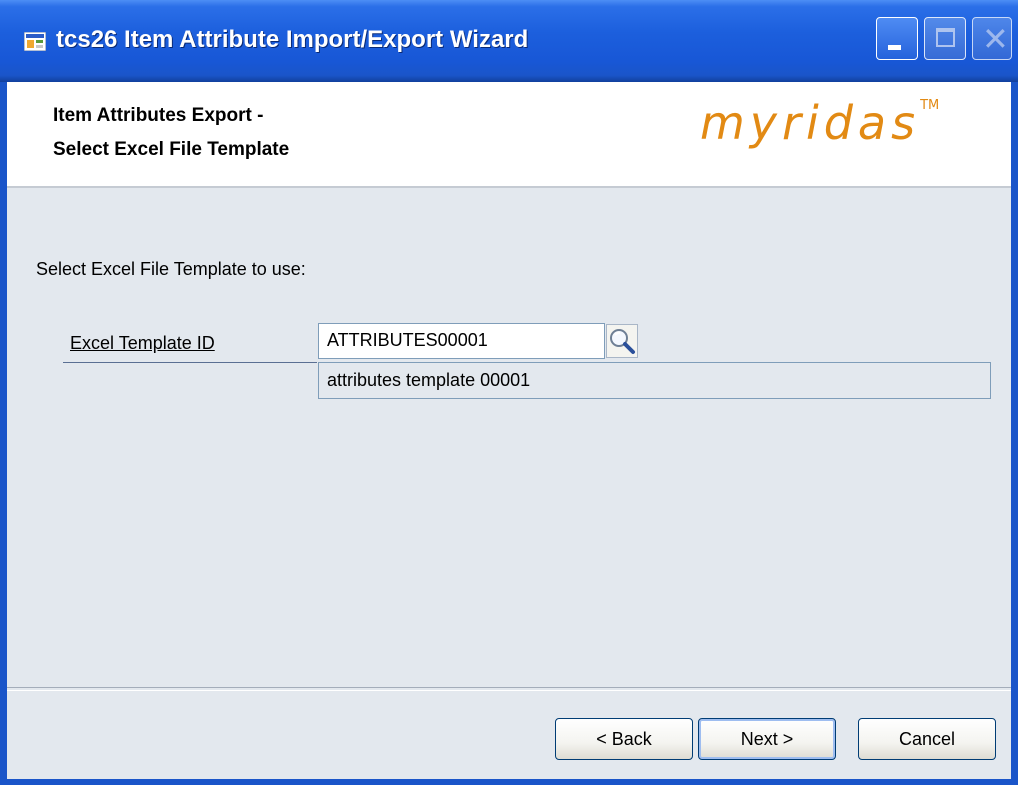 The image size is (1018, 785). Describe the element at coordinates (654, 380) in the screenshot. I see `template-description: attributes template 00001` at that location.